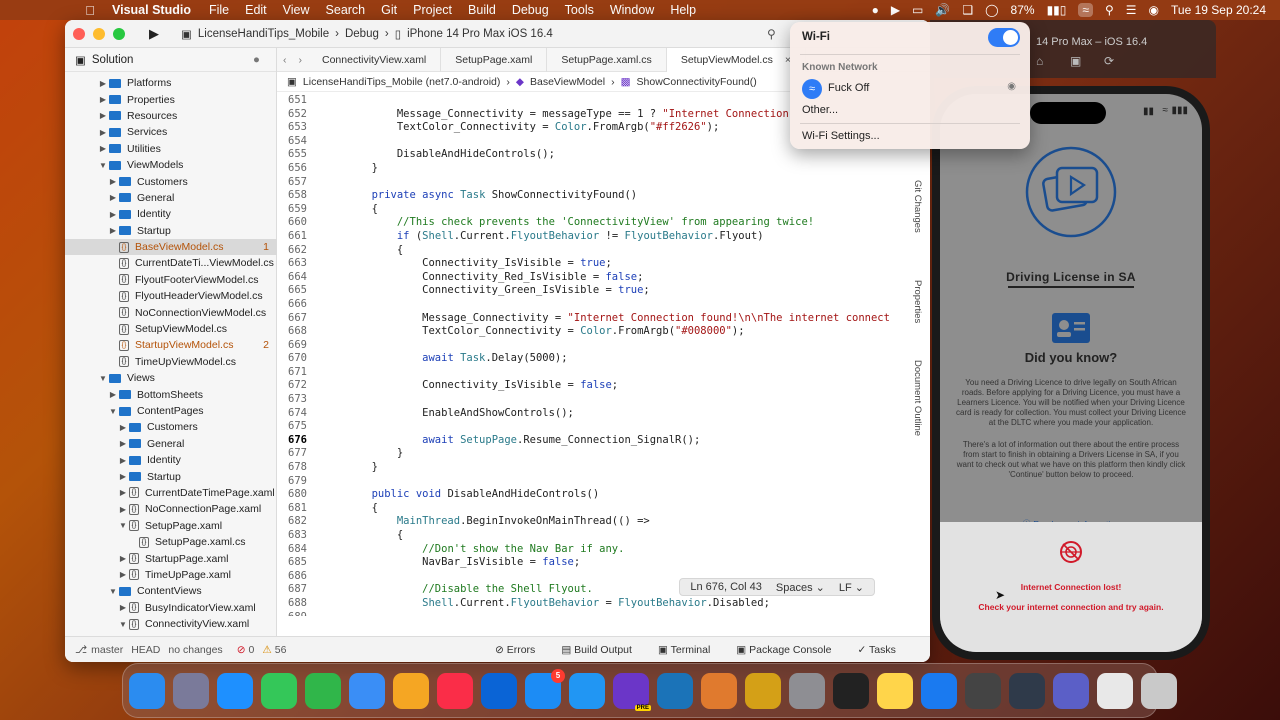 The width and height of the screenshot is (1280, 720). What do you see at coordinates (171, 411) in the screenshot?
I see `sidebar-item: ▼ ContentPages` at bounding box center [171, 411].